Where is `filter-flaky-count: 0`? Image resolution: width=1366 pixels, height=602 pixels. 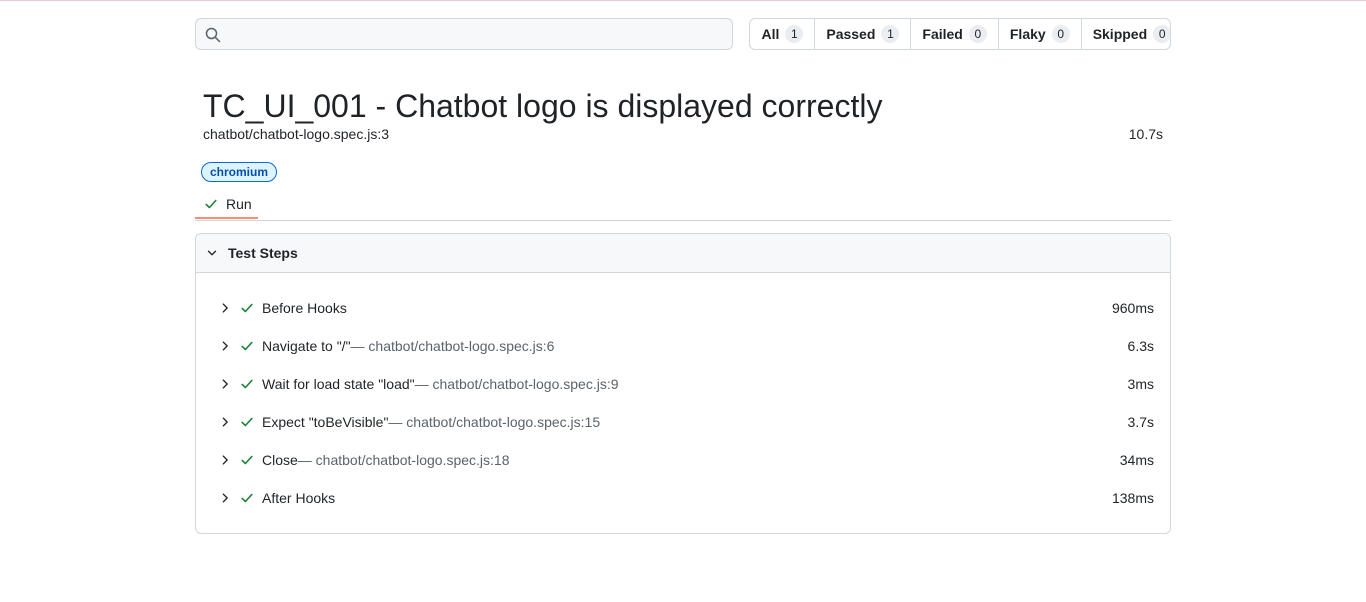
filter-flaky-count: 0 is located at coordinates (1060, 34).